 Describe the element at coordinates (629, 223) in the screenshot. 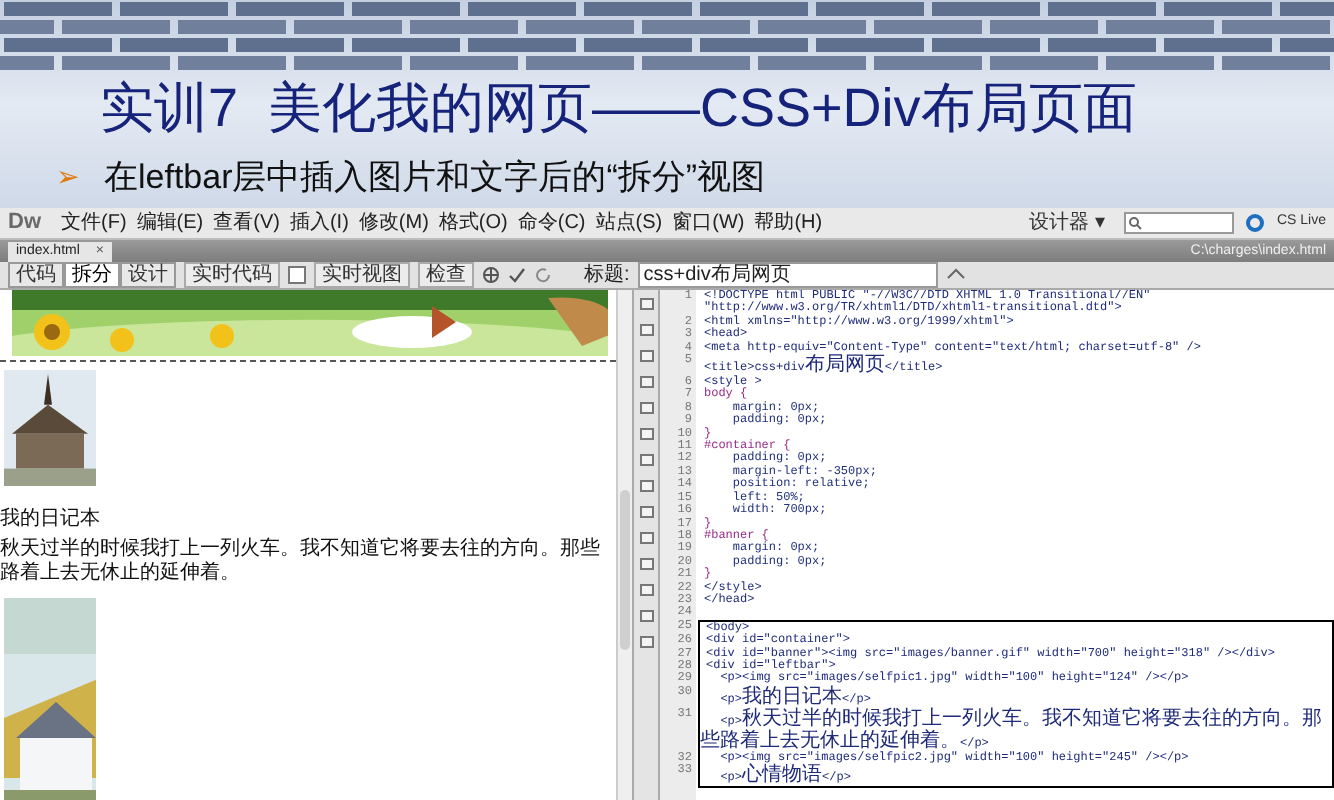

I see `menu-item: 站点(S)` at that location.